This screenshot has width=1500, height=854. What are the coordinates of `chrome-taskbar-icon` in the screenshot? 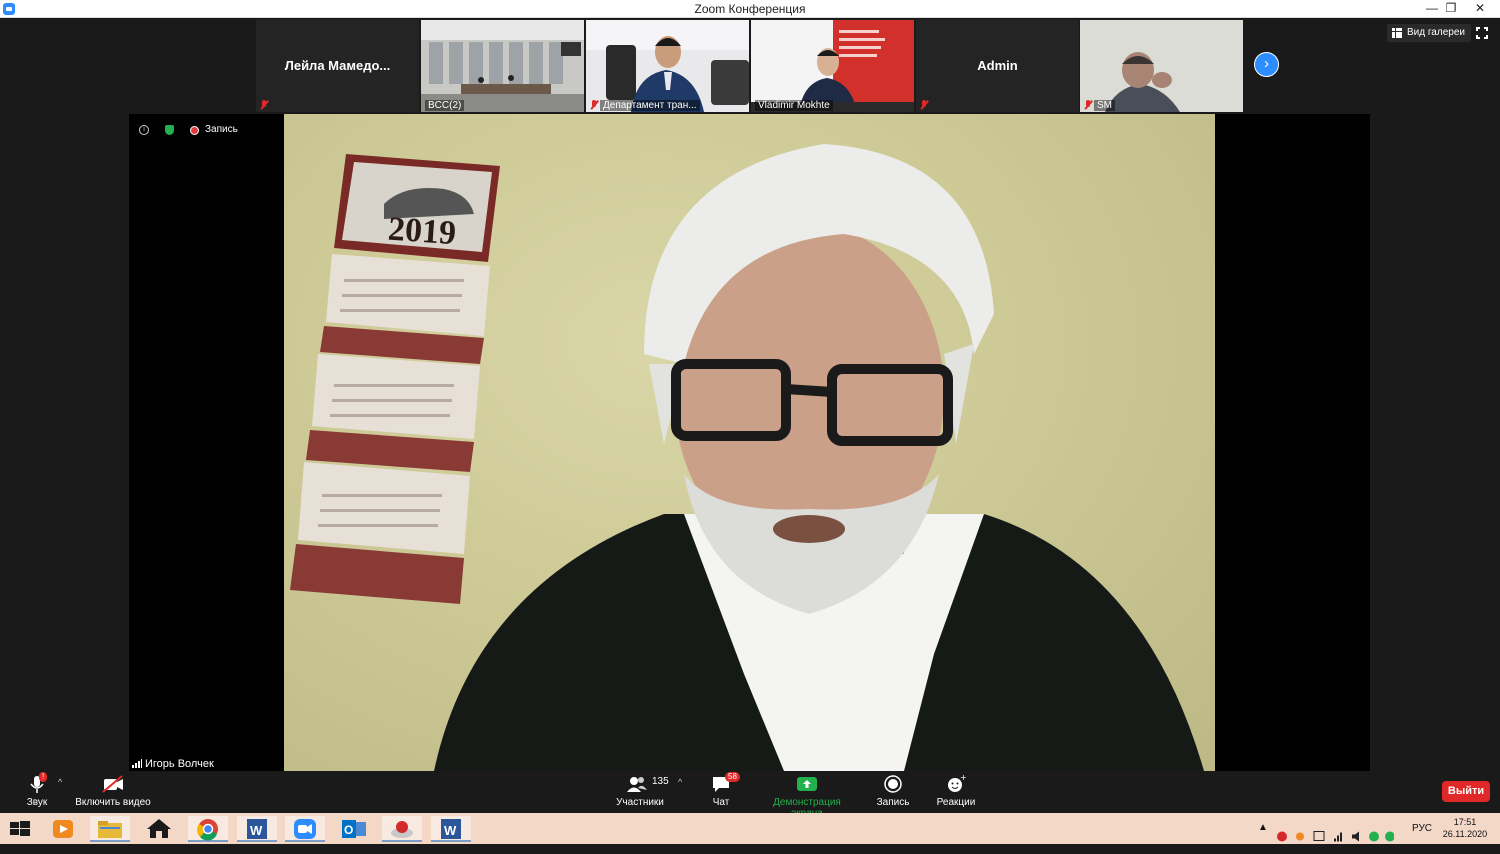 It's located at (208, 829).